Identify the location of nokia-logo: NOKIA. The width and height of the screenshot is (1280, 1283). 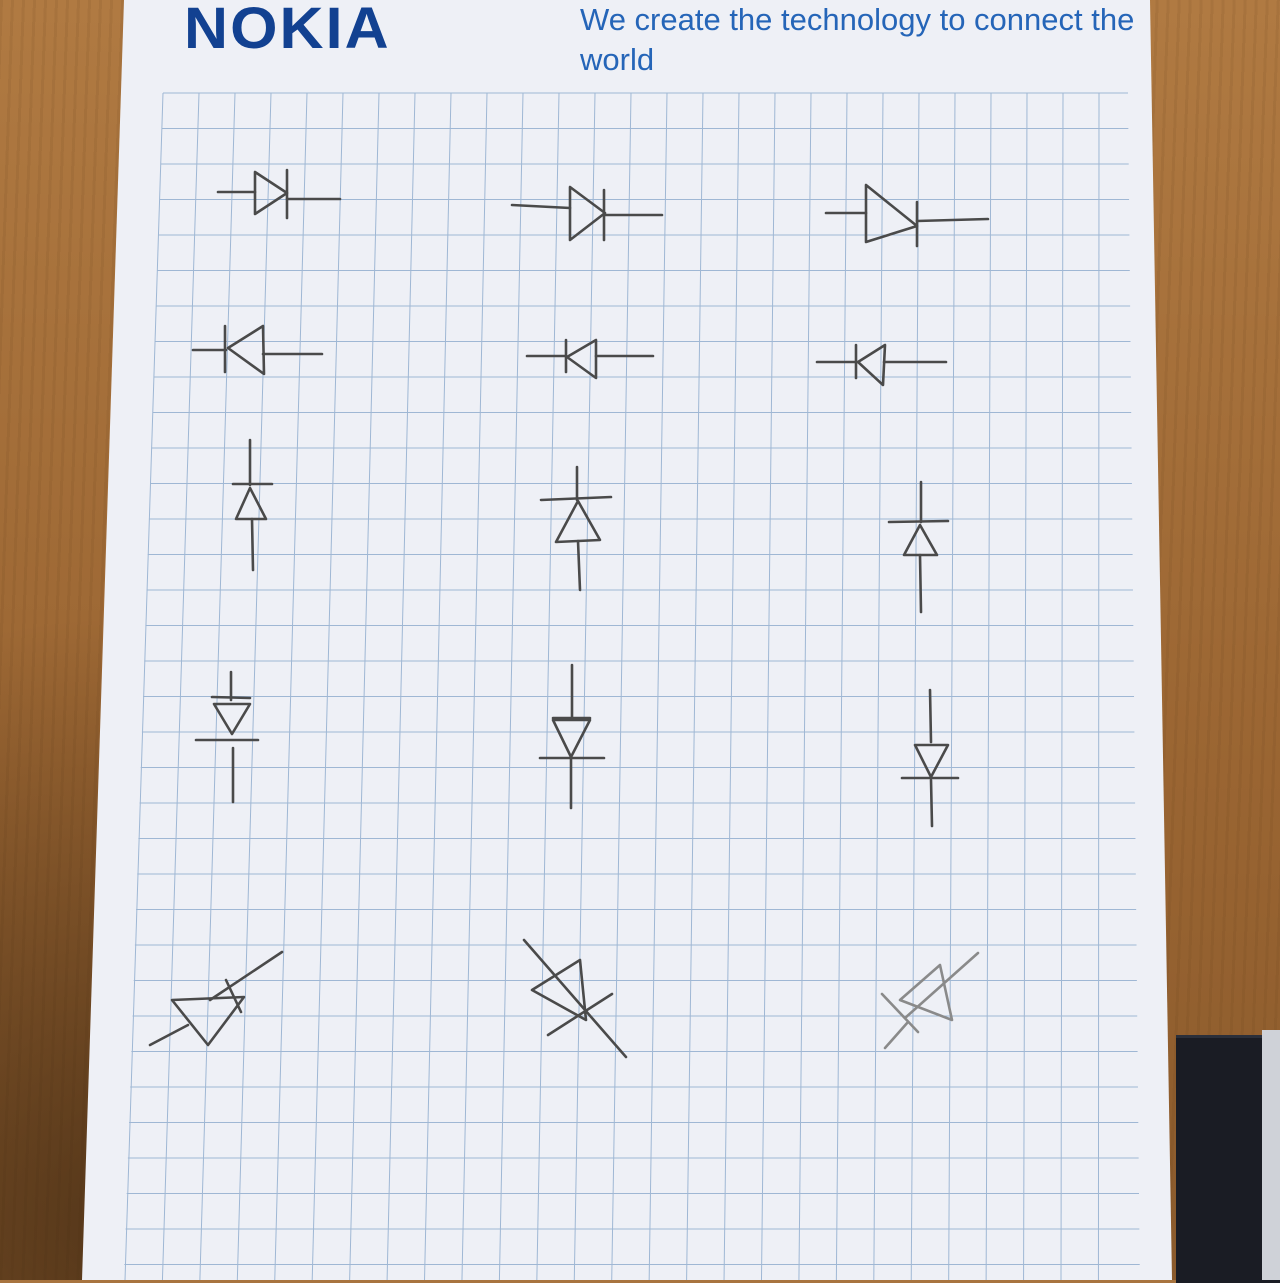
(287, 30).